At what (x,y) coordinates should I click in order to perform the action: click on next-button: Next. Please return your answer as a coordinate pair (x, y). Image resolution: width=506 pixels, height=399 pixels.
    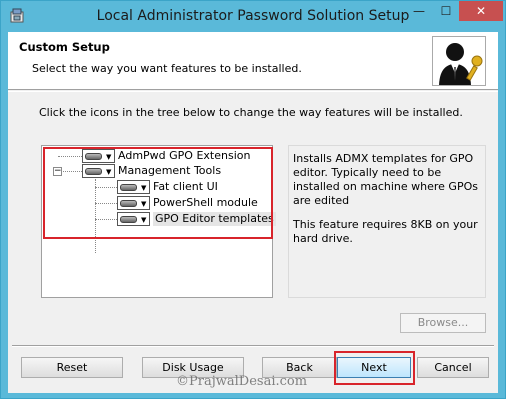
    Looking at the image, I should click on (374, 367).